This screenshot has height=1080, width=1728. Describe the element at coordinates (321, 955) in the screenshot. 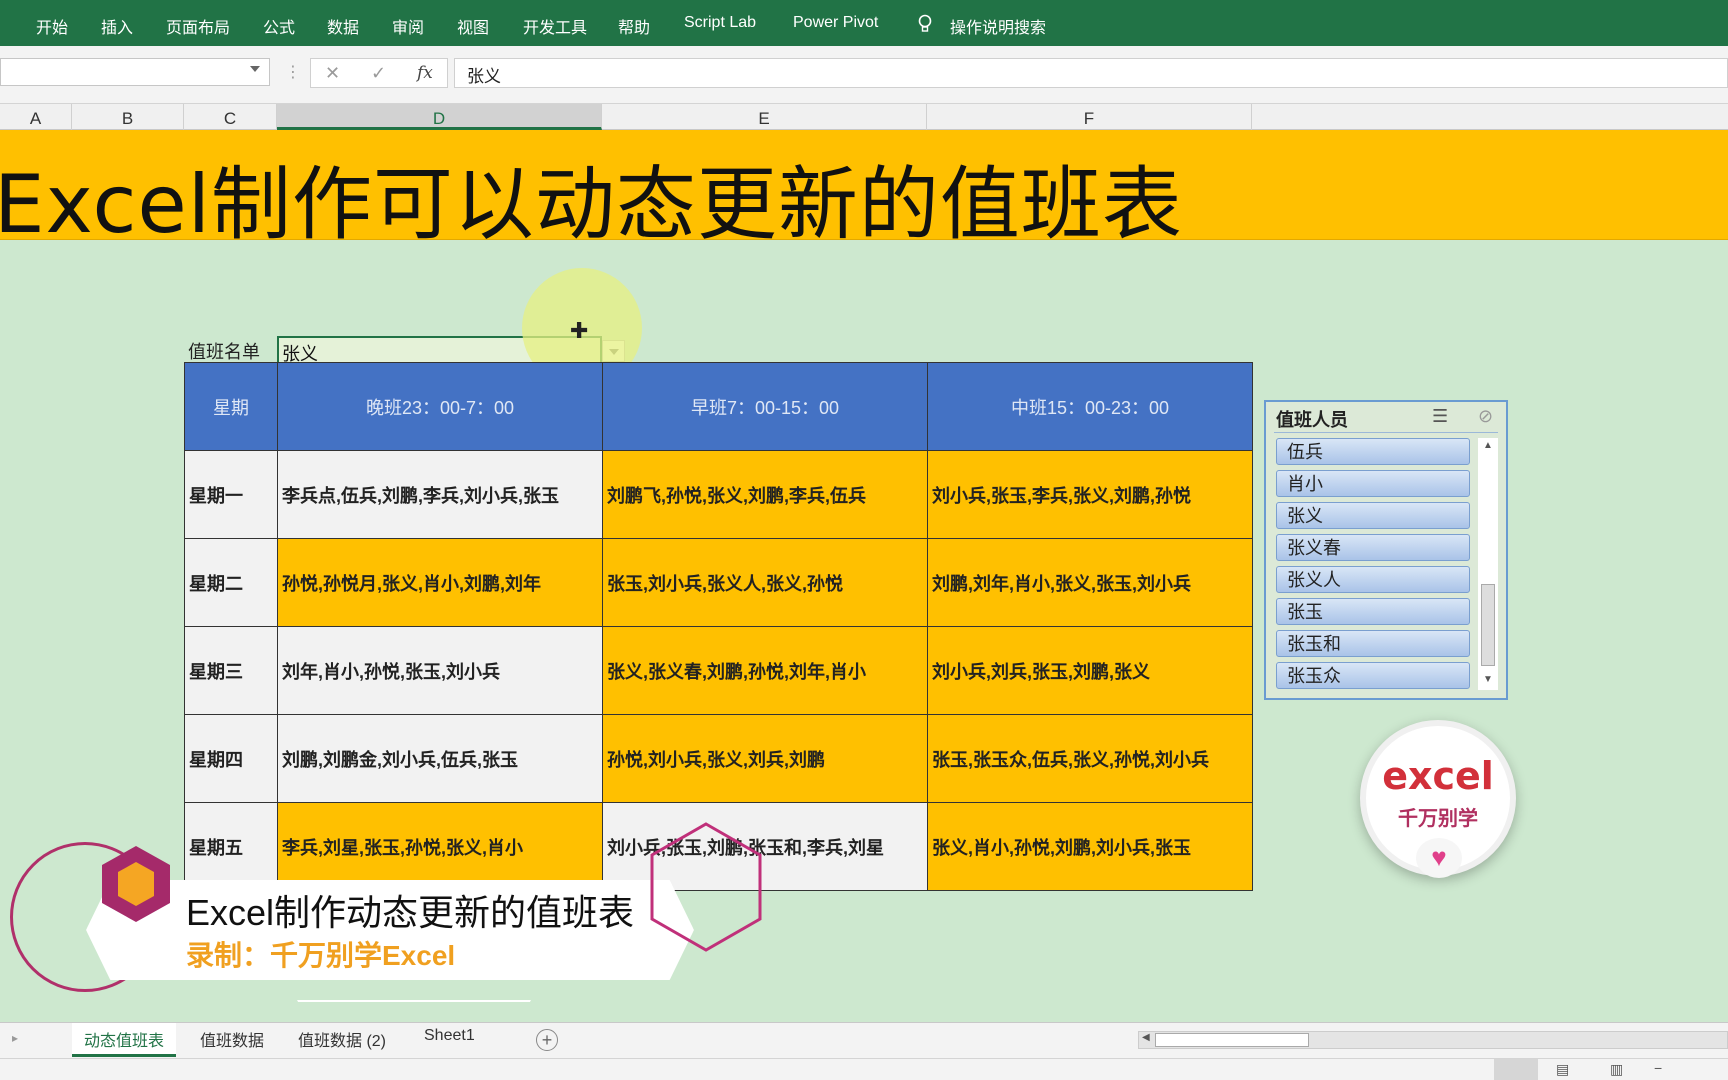

I see `overlay-subtitle: 录制：千万别学Excel` at that location.